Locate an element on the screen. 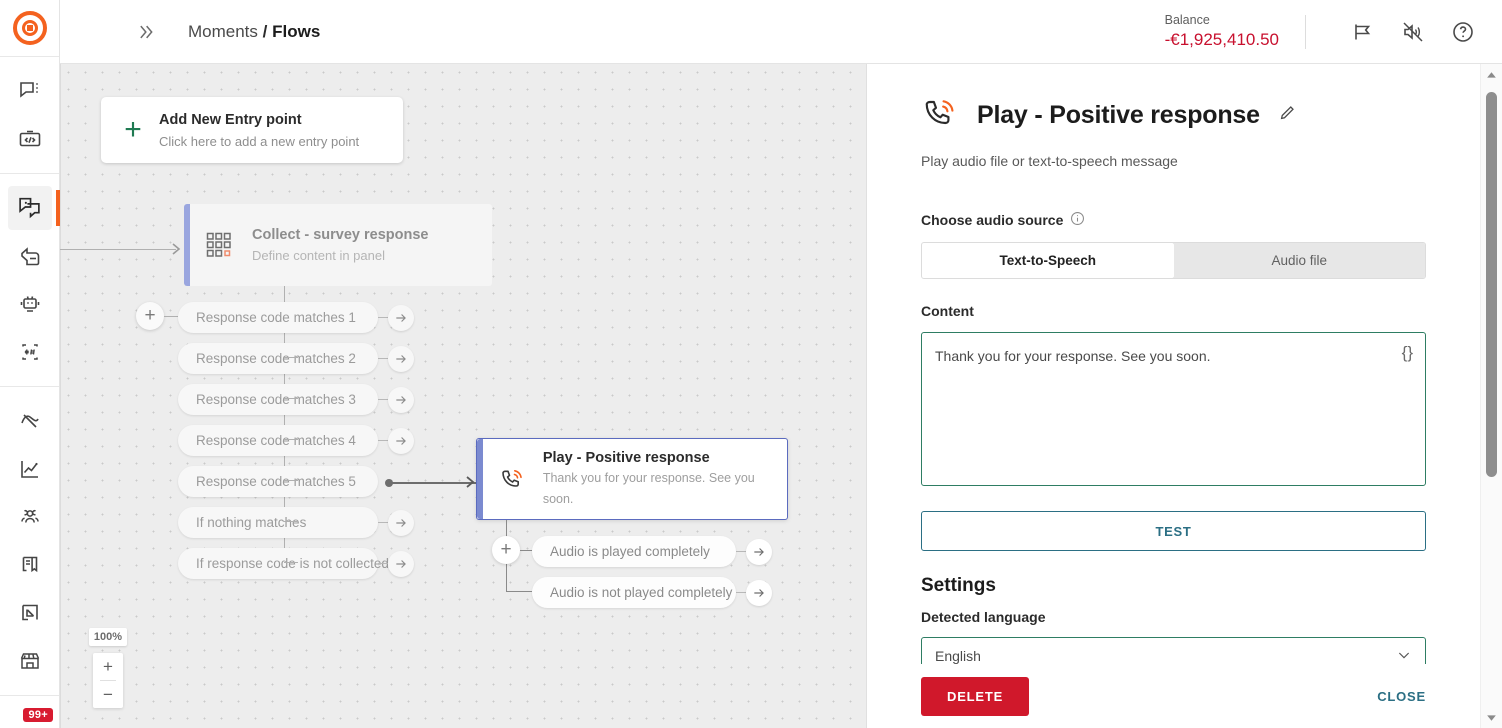 Image resolution: width=1502 pixels, height=728 pixels. sidebar-item-store is located at coordinates (30, 661).